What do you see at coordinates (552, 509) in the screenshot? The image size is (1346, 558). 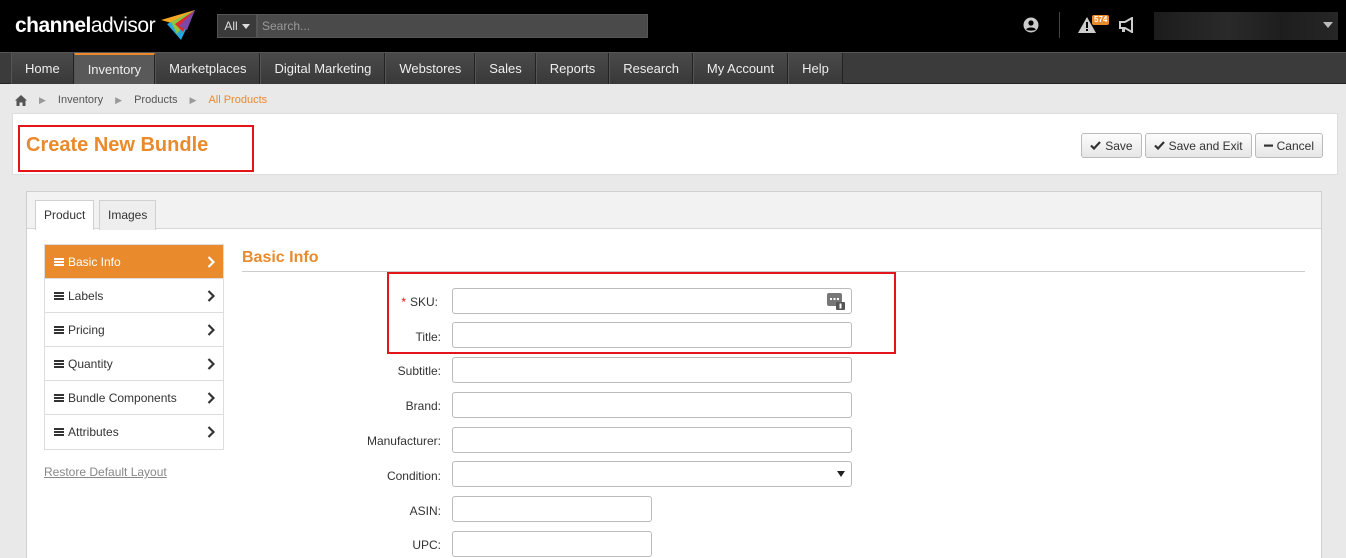 I see `asin-field` at bounding box center [552, 509].